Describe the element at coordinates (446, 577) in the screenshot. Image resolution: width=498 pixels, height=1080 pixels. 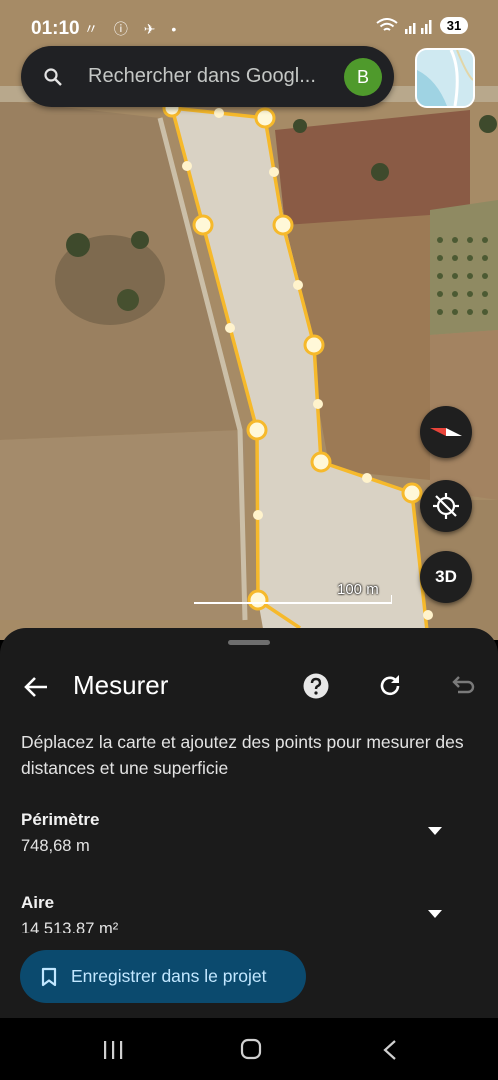
I see `3d-toggle-button: 3D` at that location.